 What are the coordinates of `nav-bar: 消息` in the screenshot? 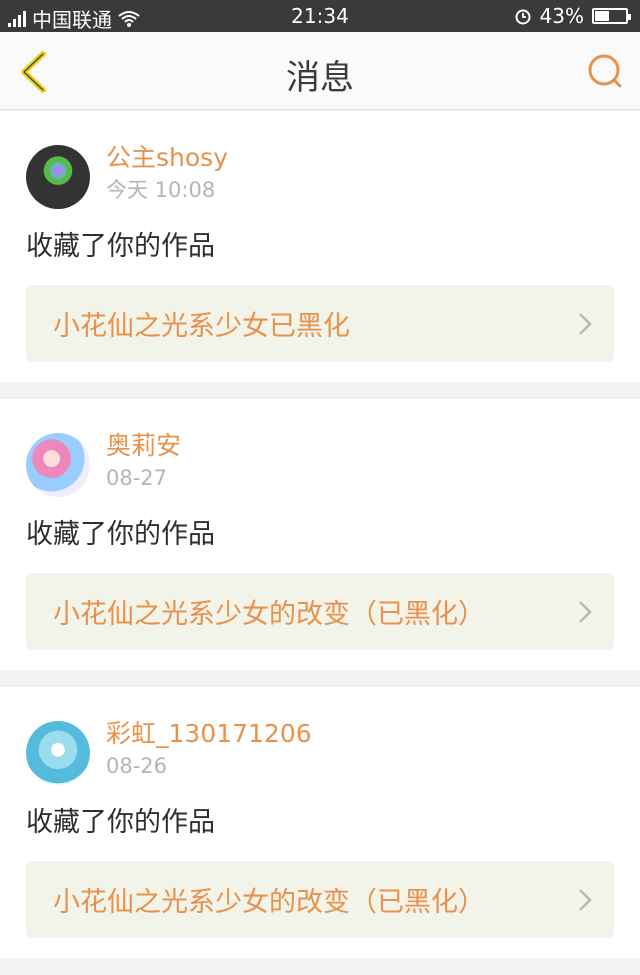 It's located at (320, 71).